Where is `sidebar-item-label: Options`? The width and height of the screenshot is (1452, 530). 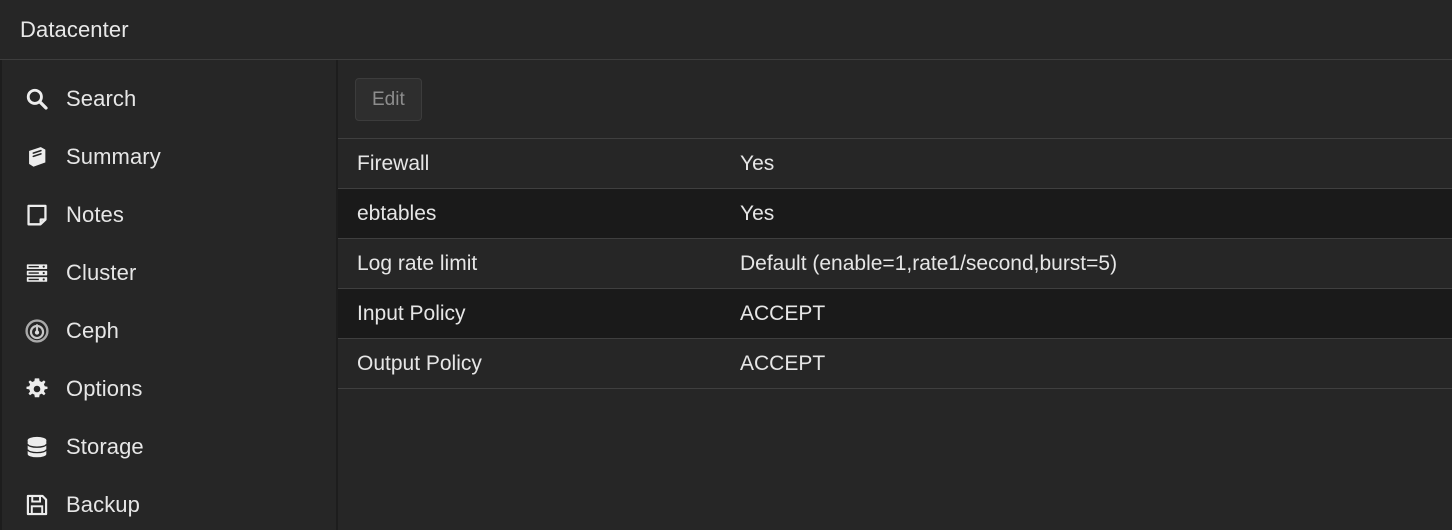 sidebar-item-label: Options is located at coordinates (104, 388).